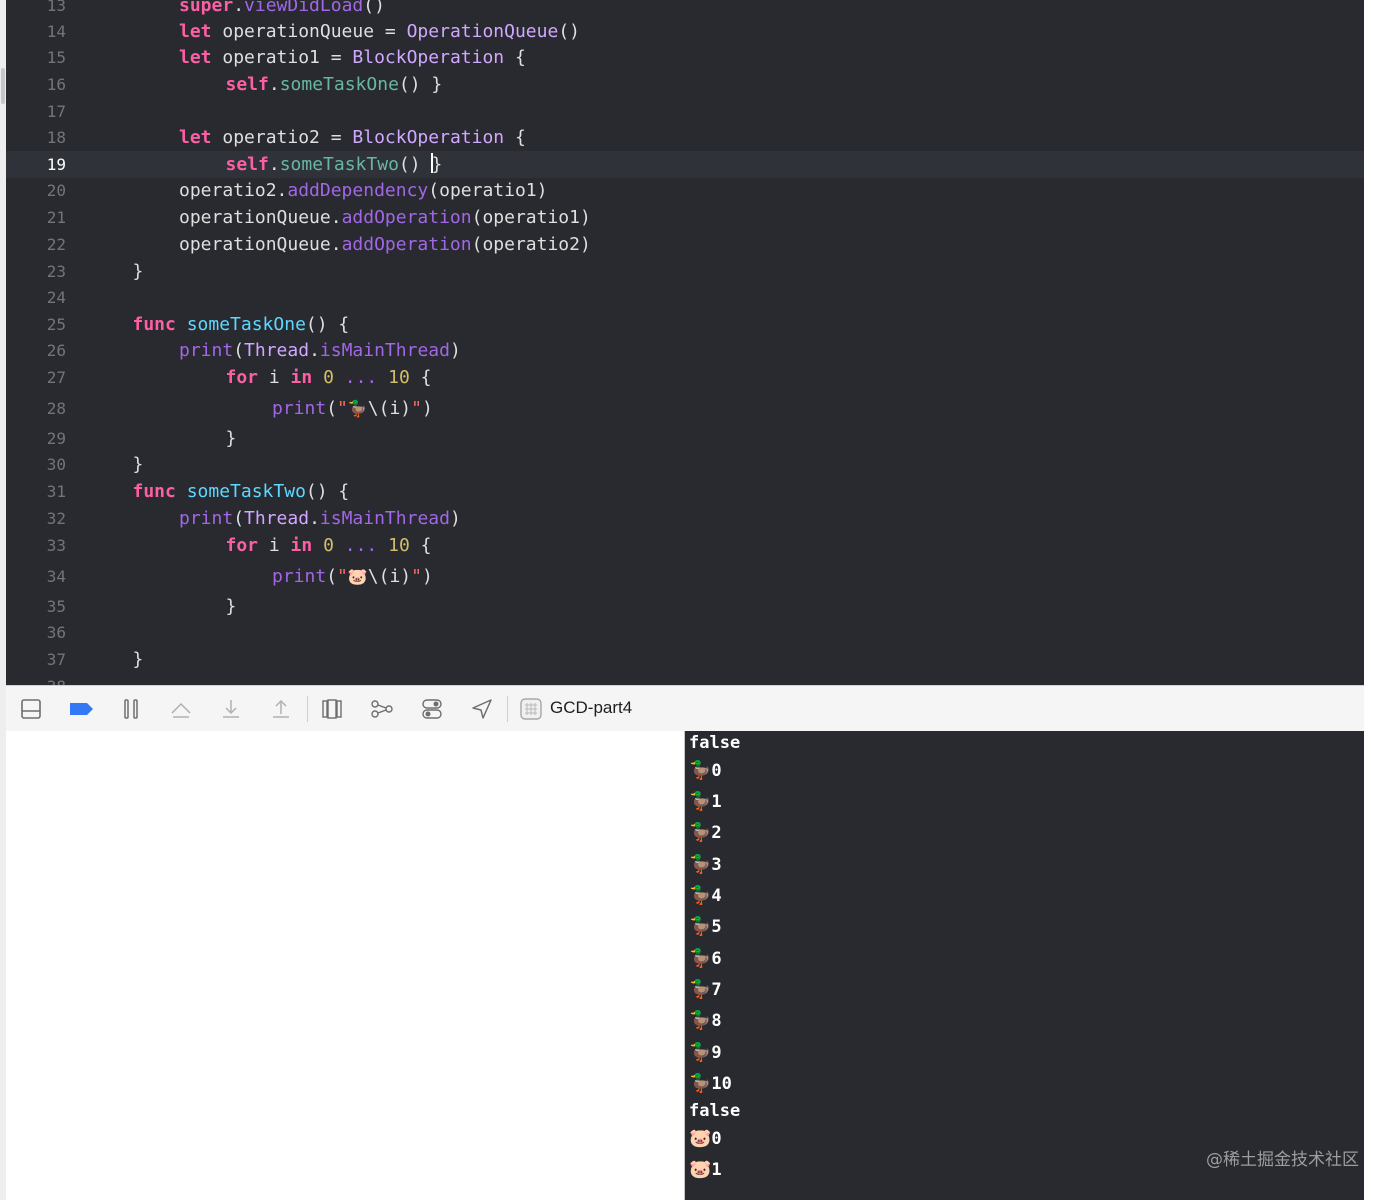  I want to click on code-line: 27 for i in 0 ... 10 {, so click(685, 377).